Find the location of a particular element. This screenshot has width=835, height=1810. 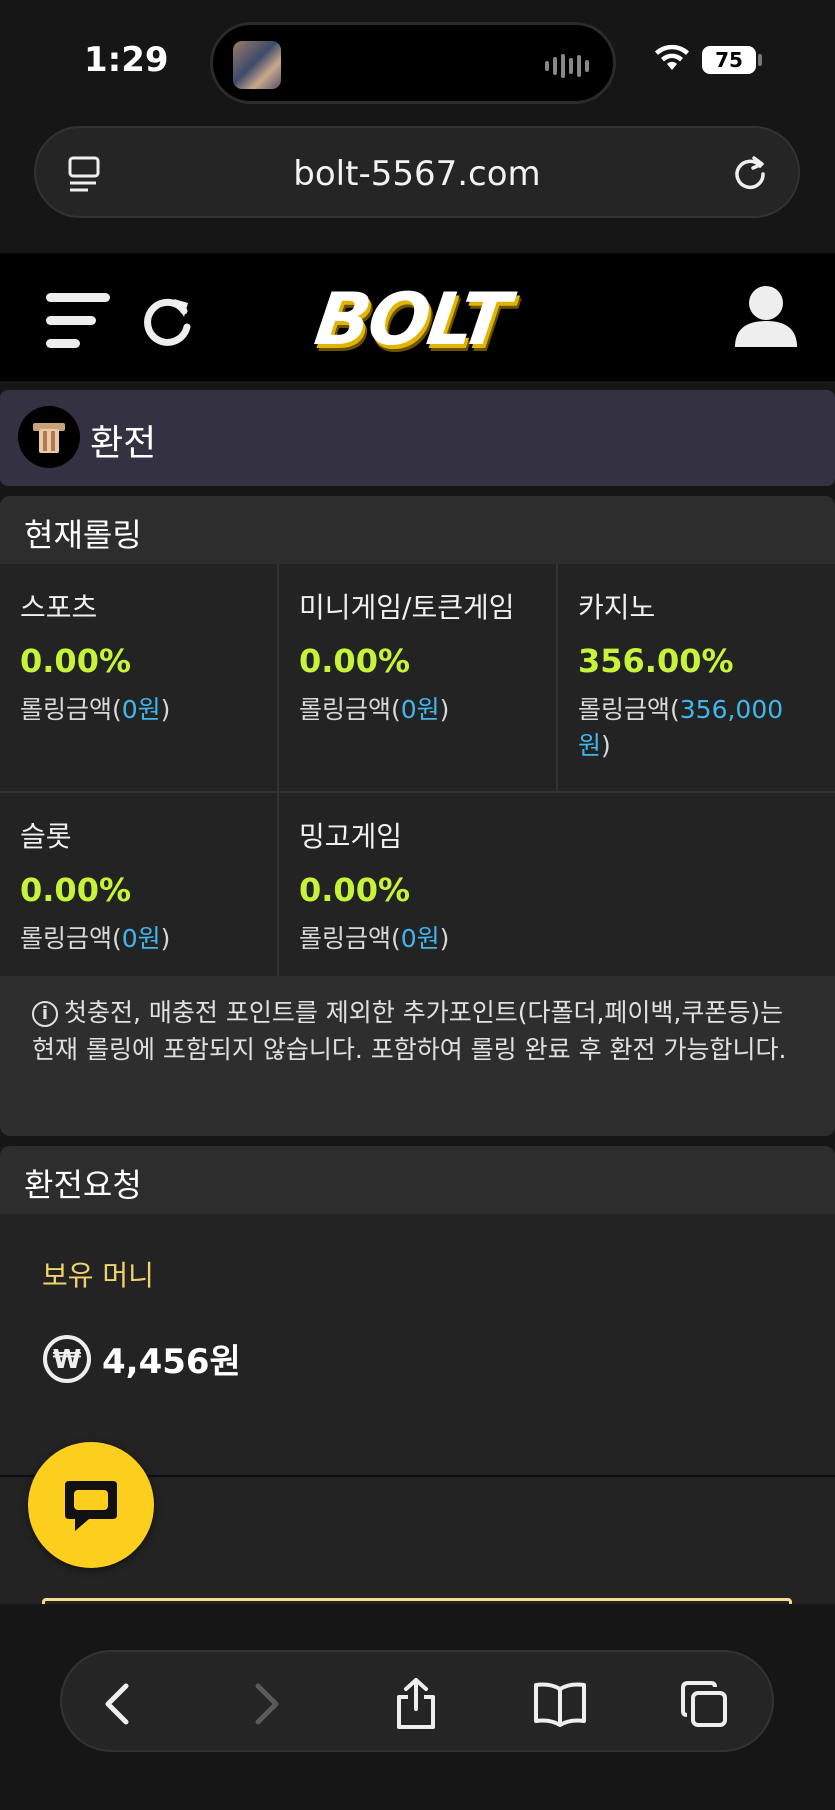

holding-money-label: 보유 머니 is located at coordinates (98, 1275).